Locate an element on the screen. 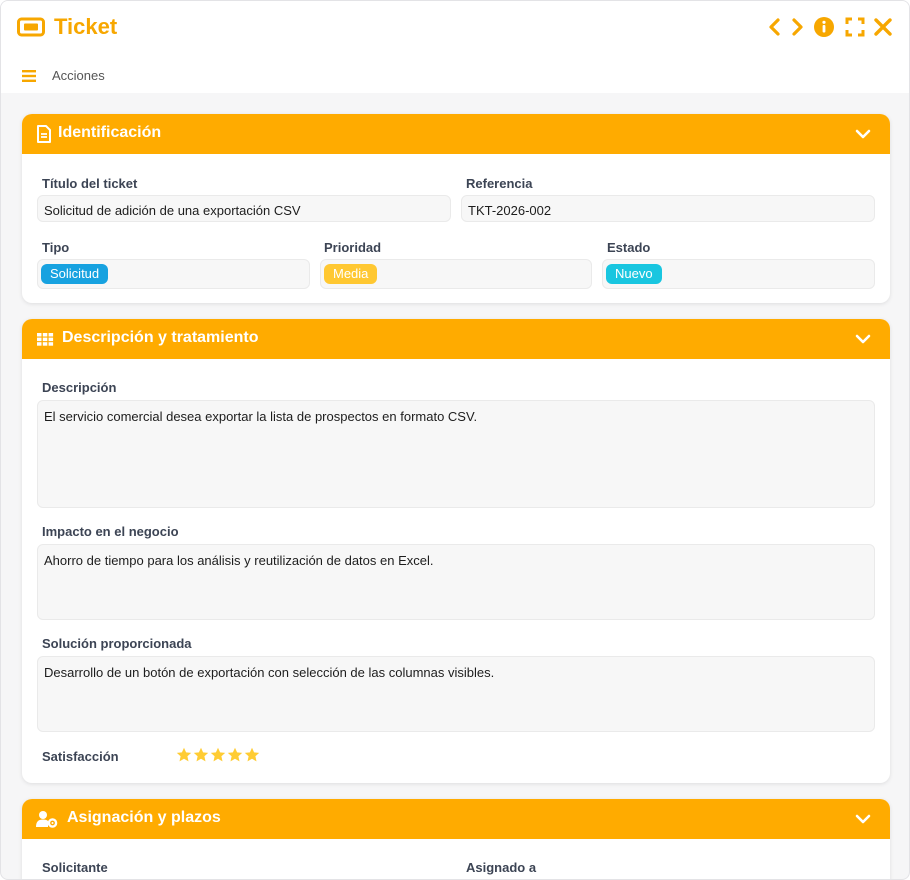  type-badge: Solicitud is located at coordinates (75, 274).